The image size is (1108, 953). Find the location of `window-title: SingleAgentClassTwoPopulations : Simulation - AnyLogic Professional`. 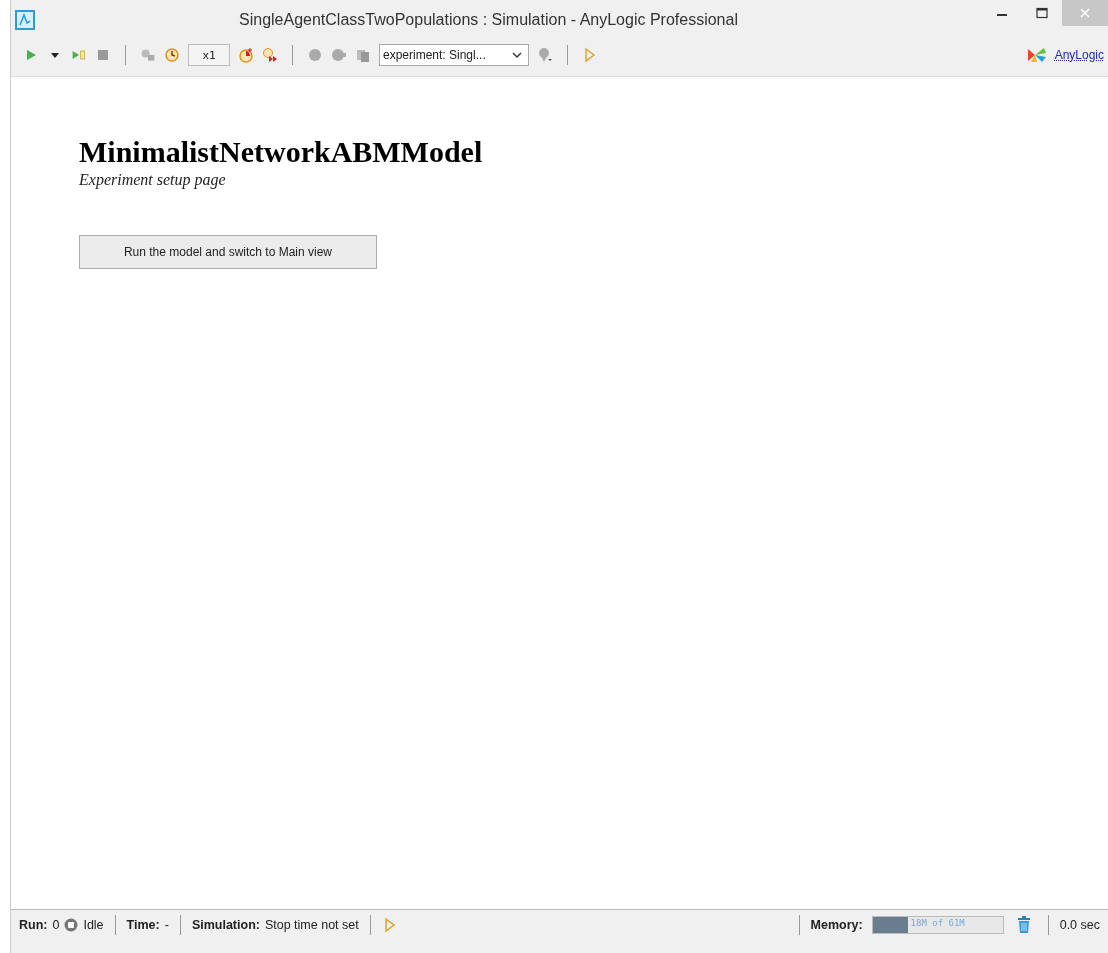

window-title: SingleAgentClassTwoPopulations : Simulation - AnyLogic Professional is located at coordinates (488, 20).